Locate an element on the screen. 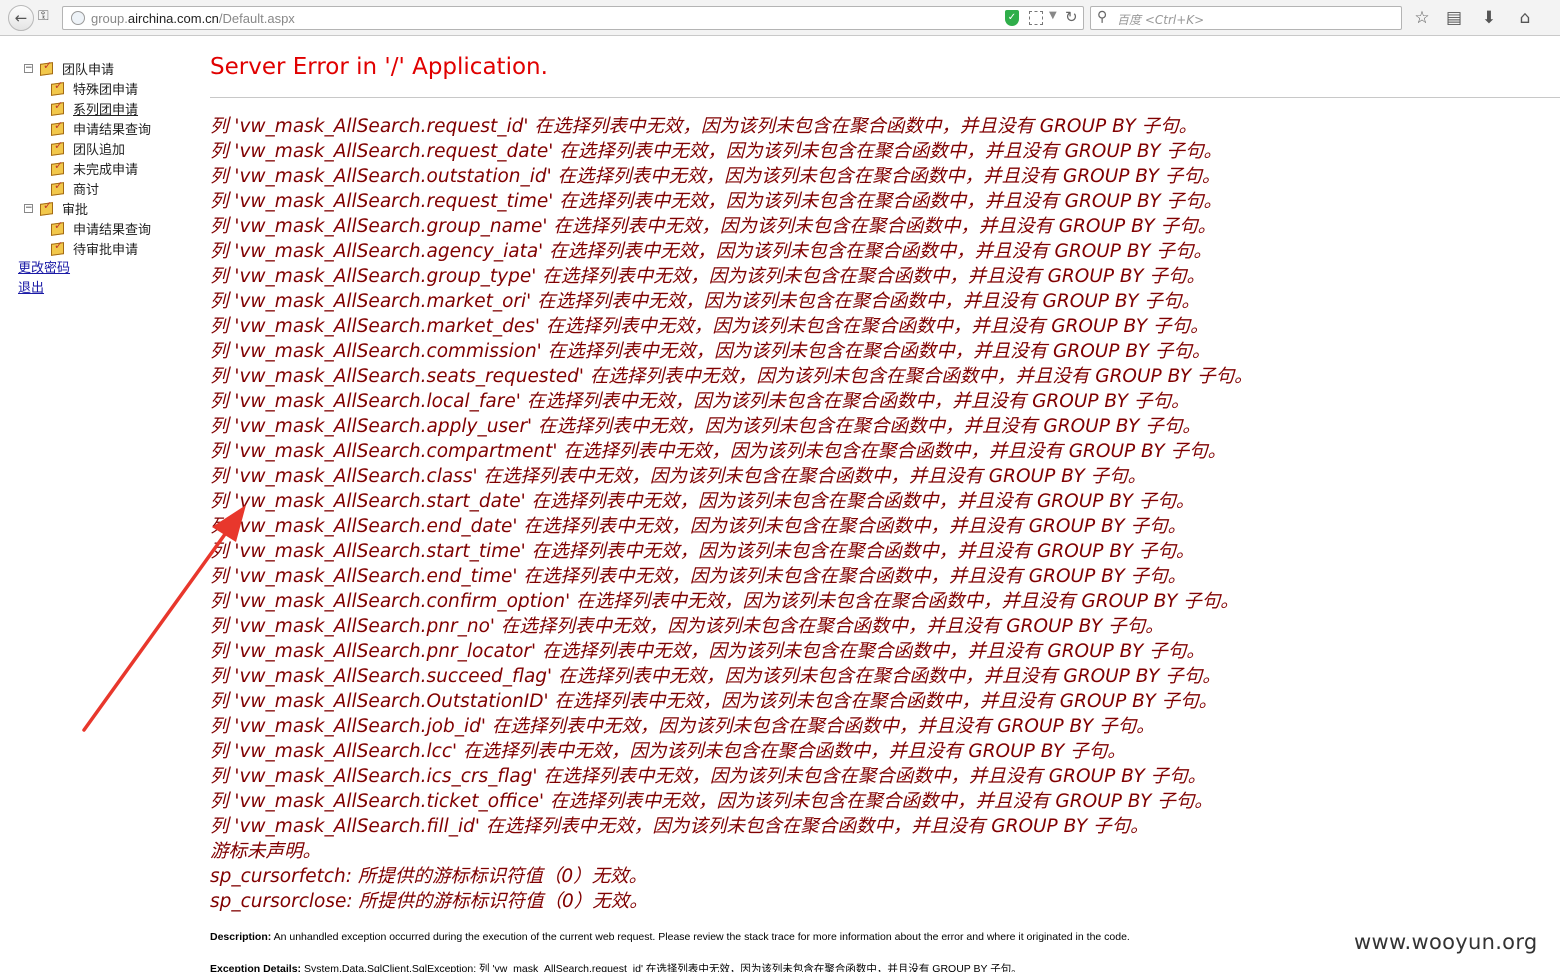  description-label: Description: is located at coordinates (241, 937).